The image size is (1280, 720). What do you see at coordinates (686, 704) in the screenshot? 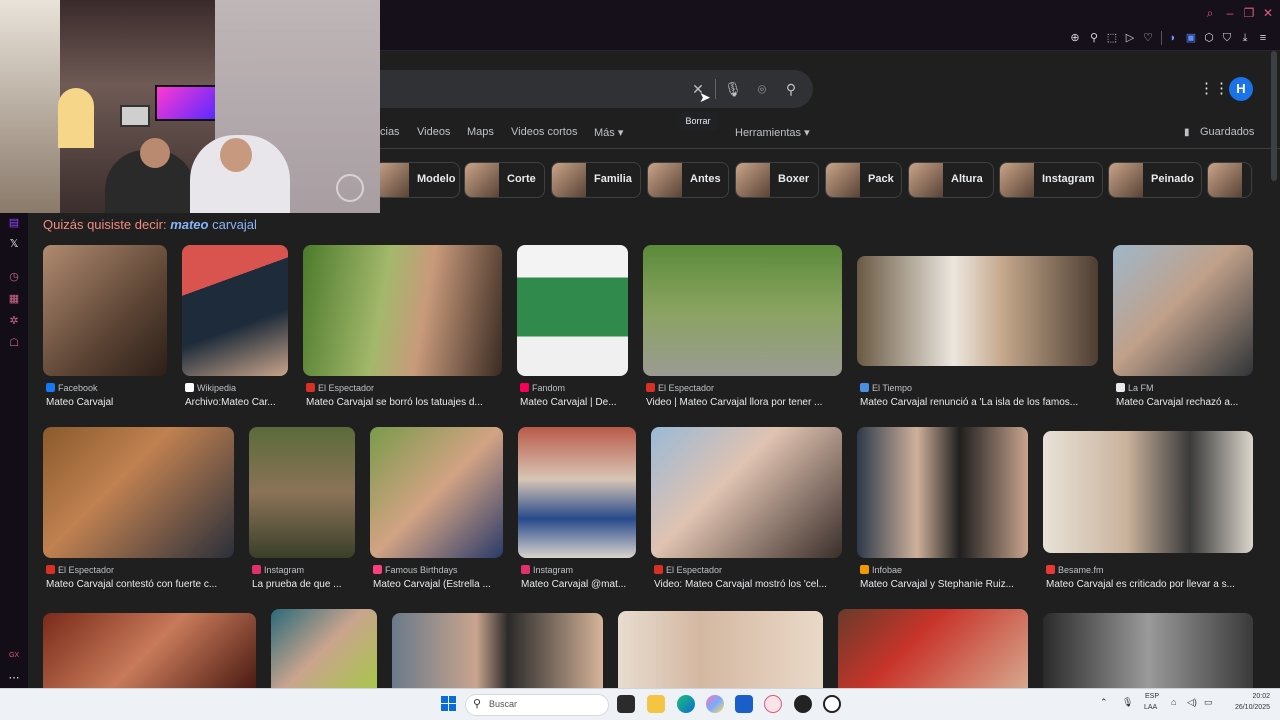
I see `edge-icon` at bounding box center [686, 704].